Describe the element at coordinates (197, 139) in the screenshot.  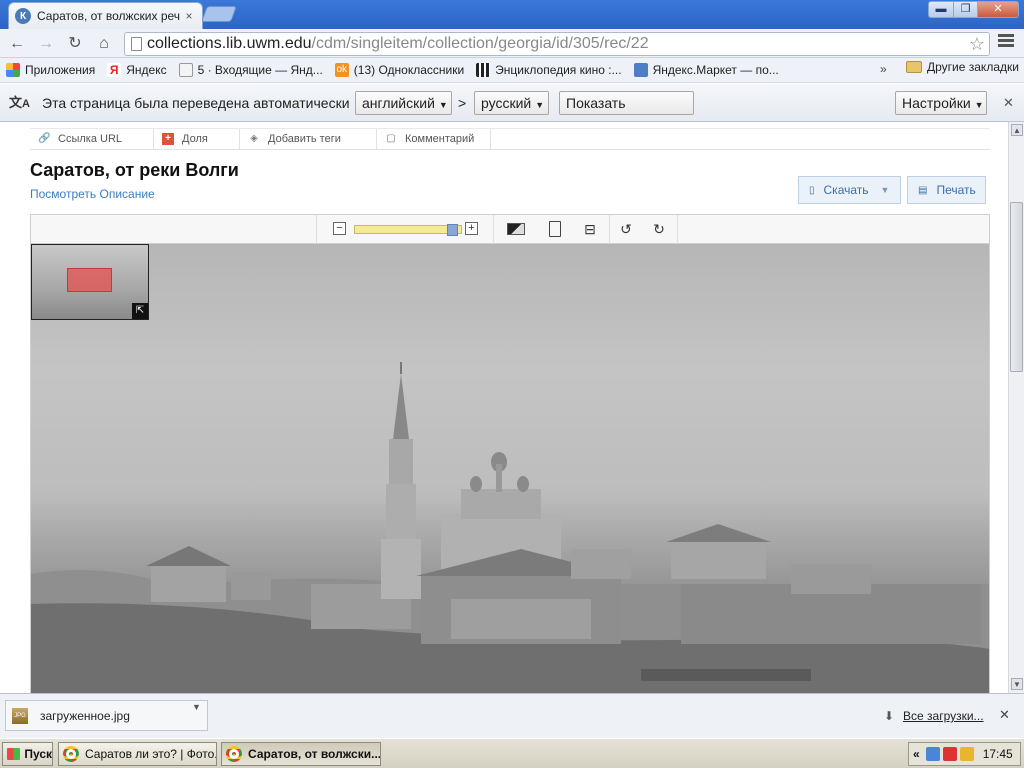
I see `action-share: + Доля` at that location.